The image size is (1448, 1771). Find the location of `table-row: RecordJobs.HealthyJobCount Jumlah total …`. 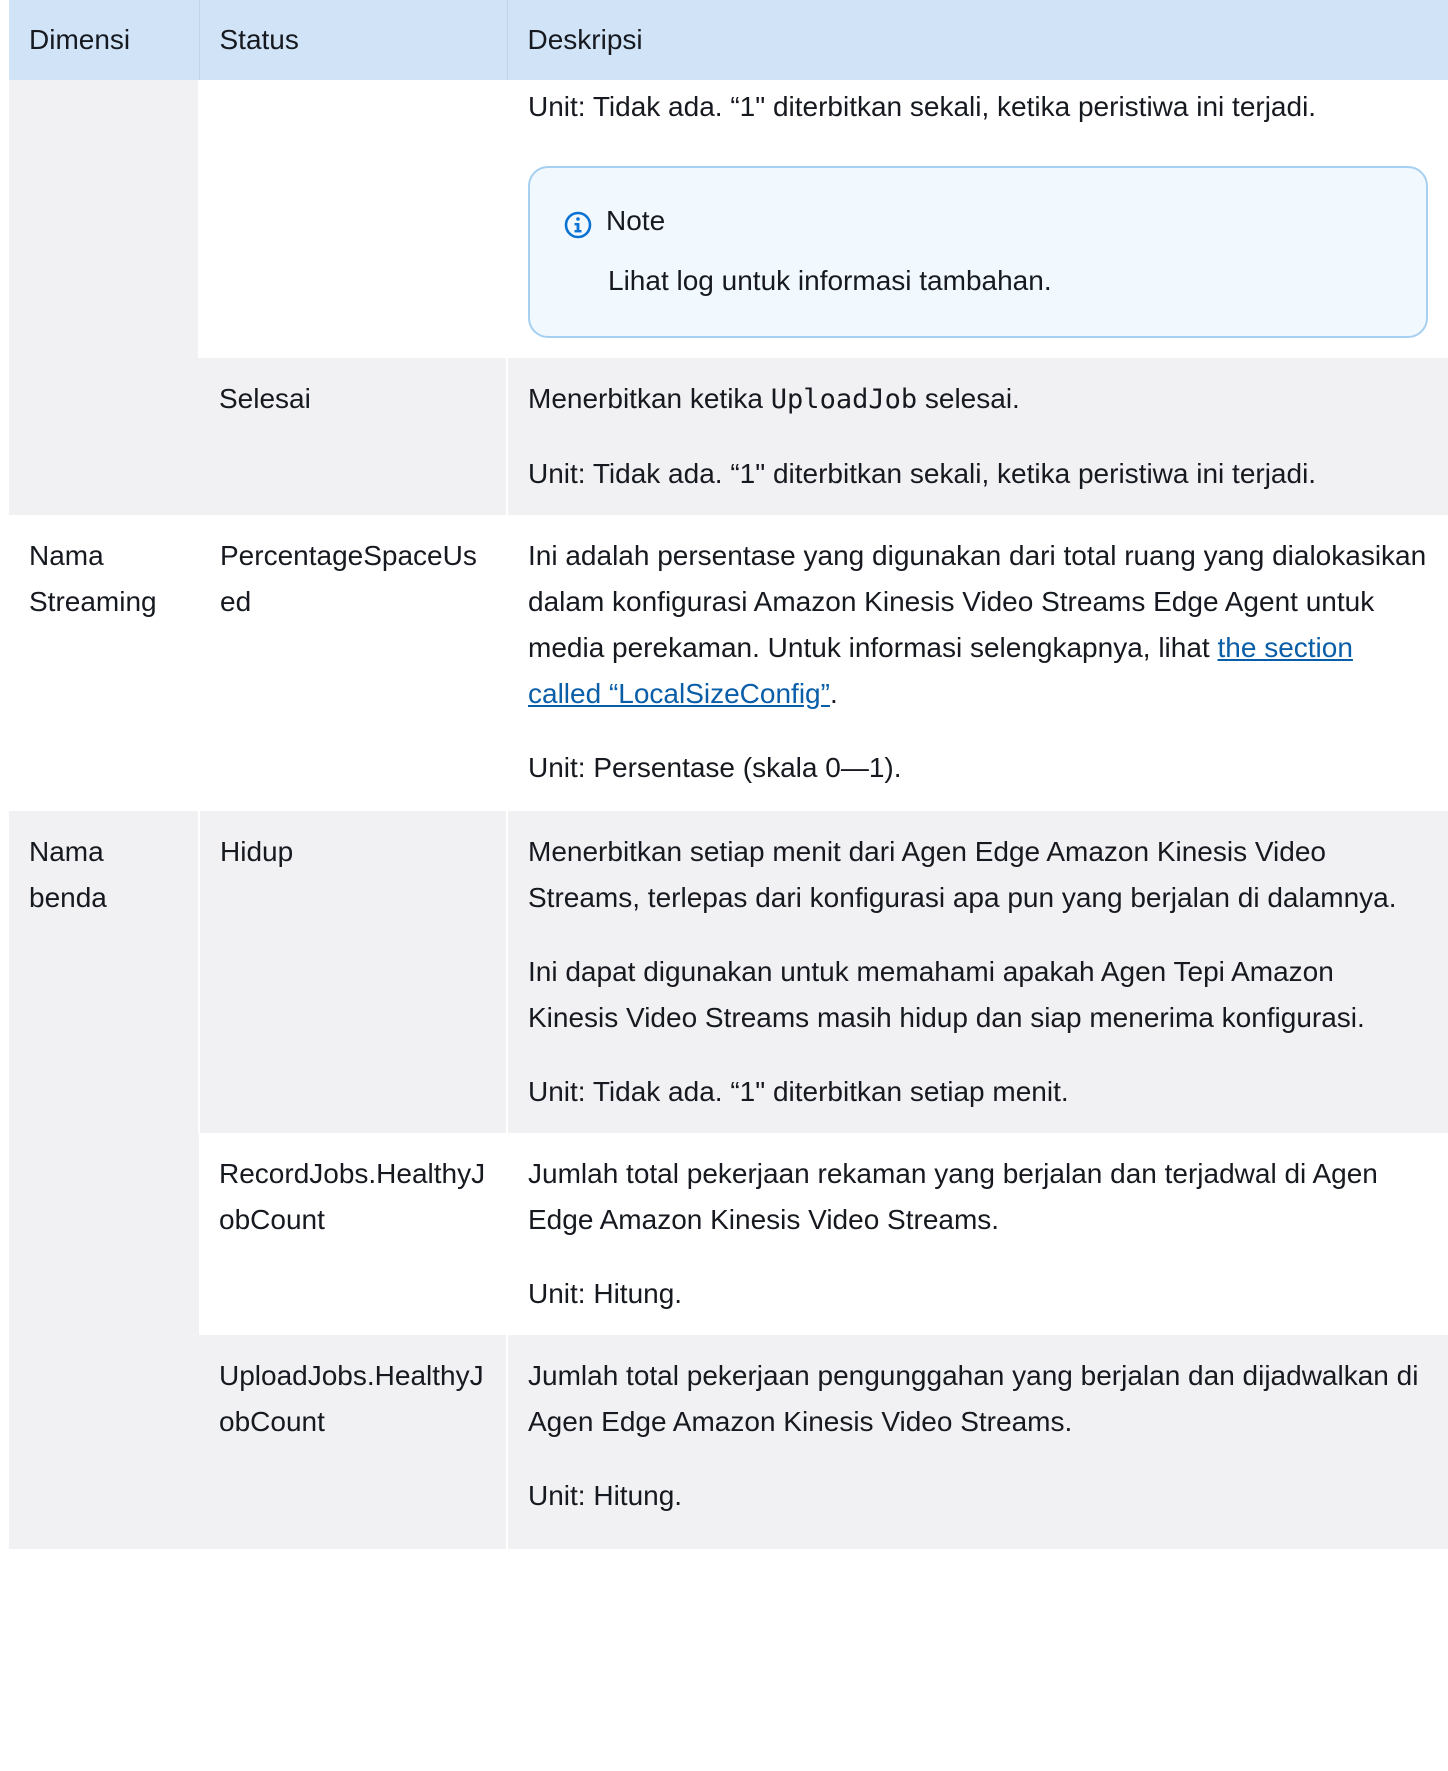

table-row: RecordJobs.HealthyJobCount Jumlah total … is located at coordinates (728, 1234).